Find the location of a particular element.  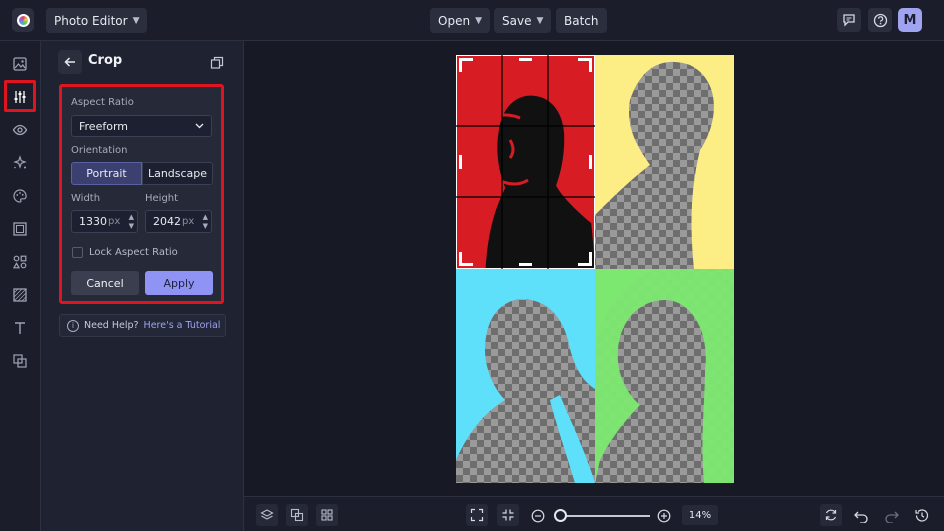

zoom-slider-handle is located at coordinates (560, 515).